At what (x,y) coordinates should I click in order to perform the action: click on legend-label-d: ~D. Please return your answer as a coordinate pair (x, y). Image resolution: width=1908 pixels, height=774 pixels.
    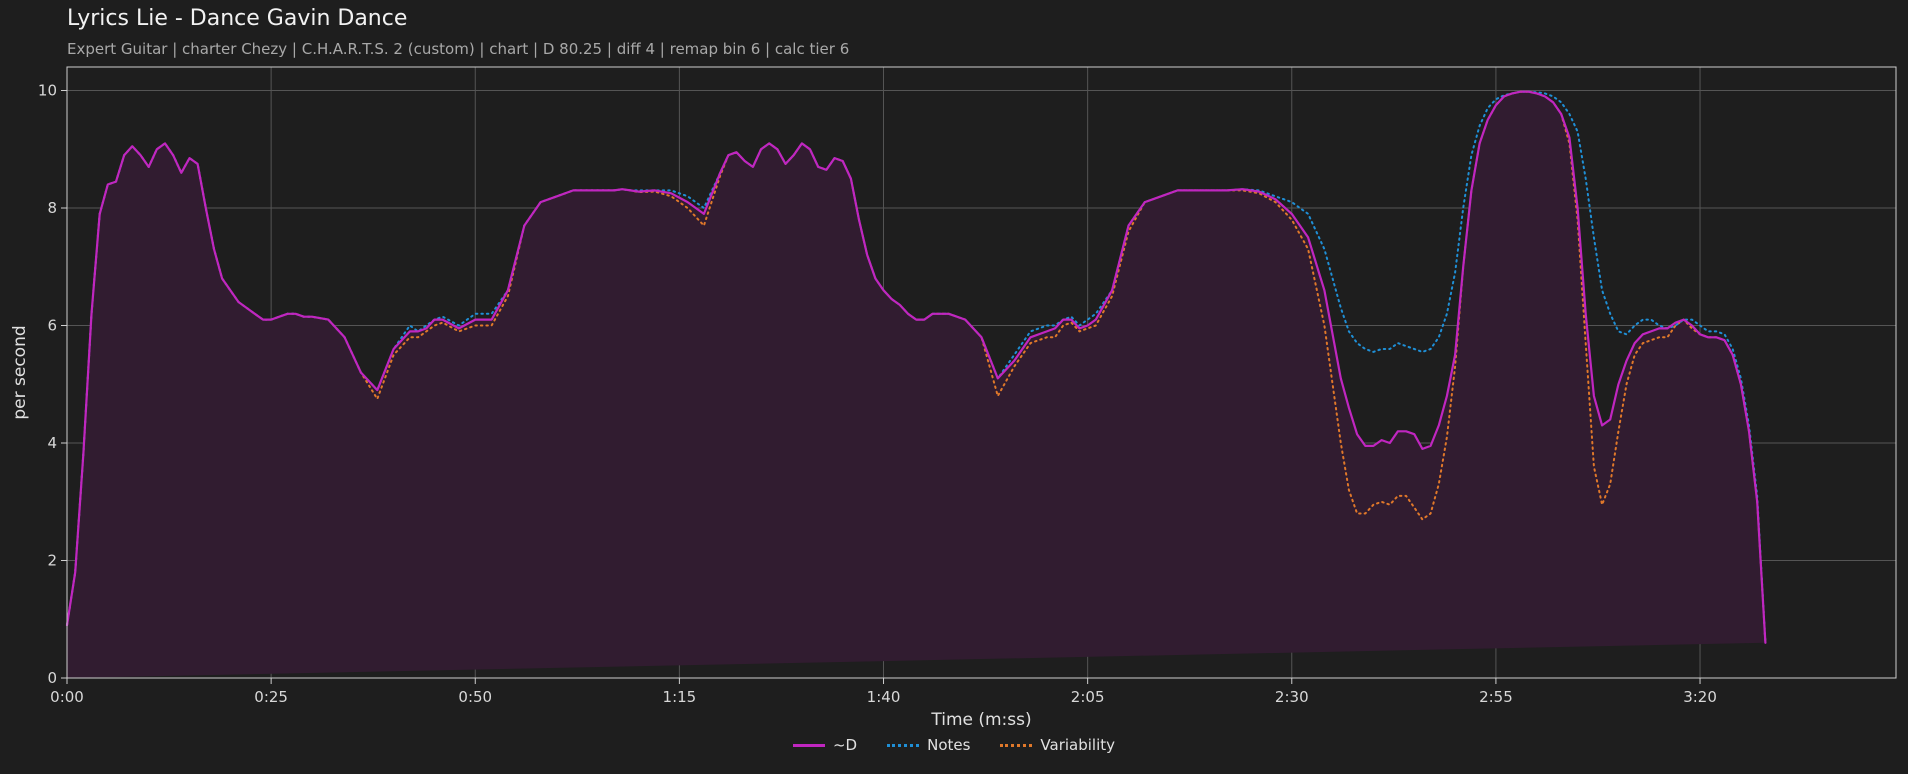
    Looking at the image, I should click on (845, 745).